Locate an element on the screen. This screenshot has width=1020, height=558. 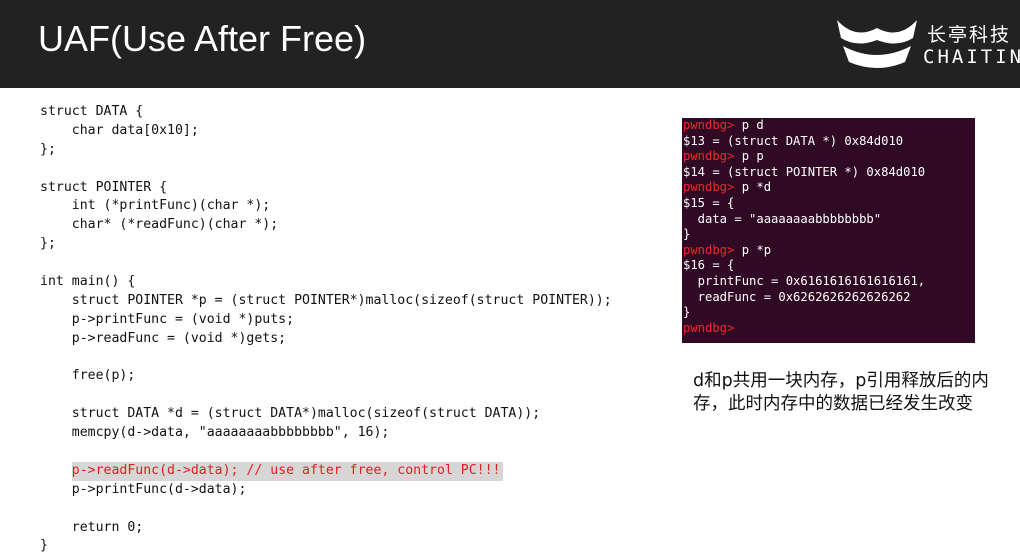
terminal-output: p p is located at coordinates (749, 156).